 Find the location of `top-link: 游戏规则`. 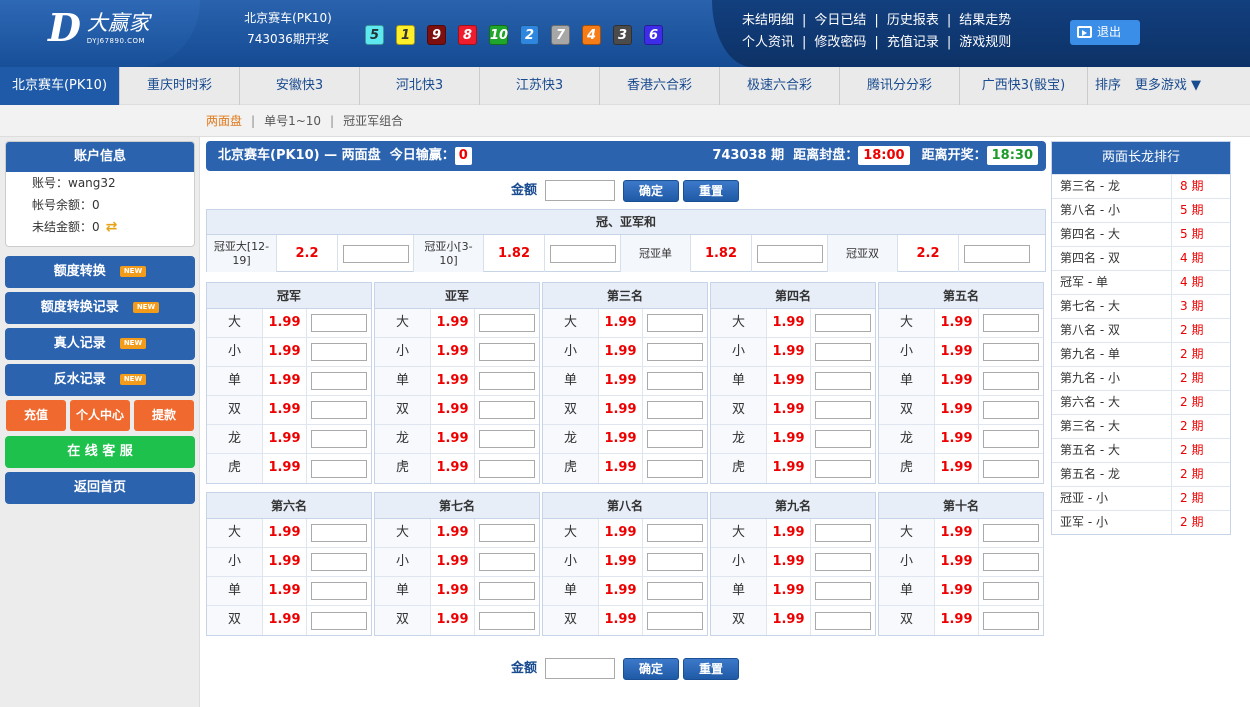

top-link: 游戏规则 is located at coordinates (985, 42).